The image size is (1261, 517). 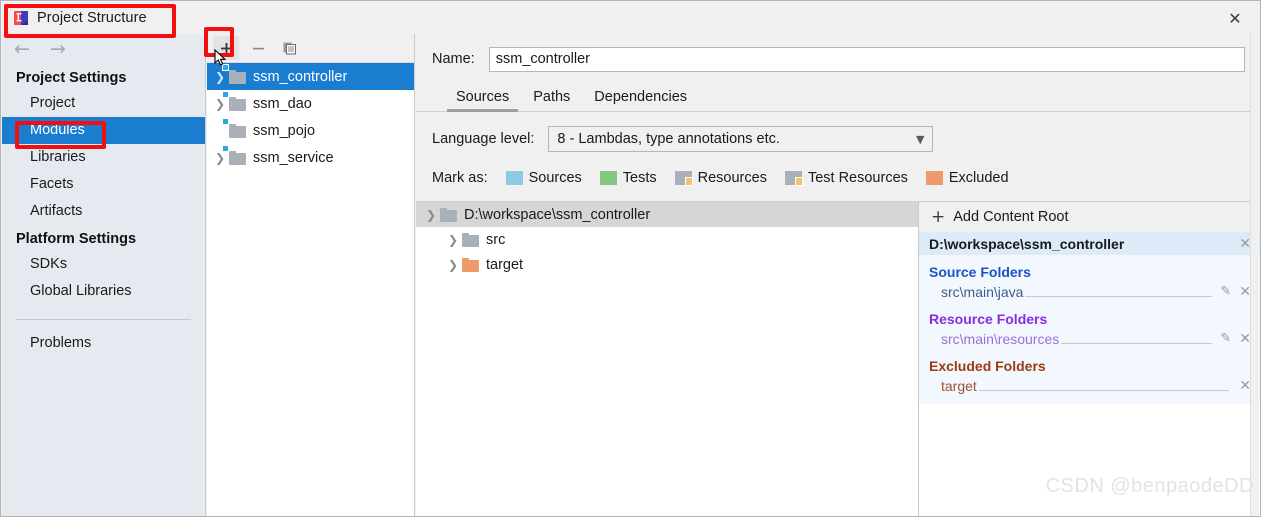 I want to click on module-row-ssm-pojo: ssm_pojo, so click(x=310, y=130).